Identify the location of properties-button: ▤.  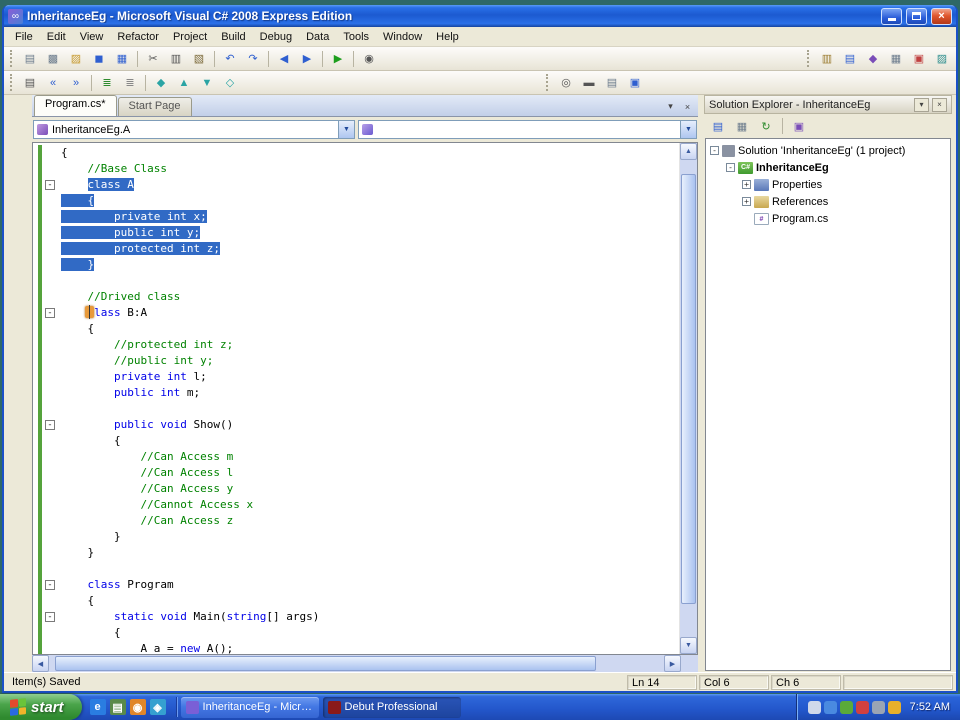
(718, 126).